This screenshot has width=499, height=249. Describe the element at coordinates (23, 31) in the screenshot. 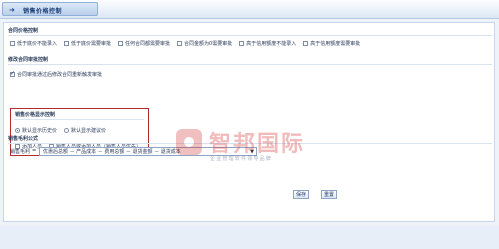

I see `section-title-contract-price: 合同价格控制` at that location.